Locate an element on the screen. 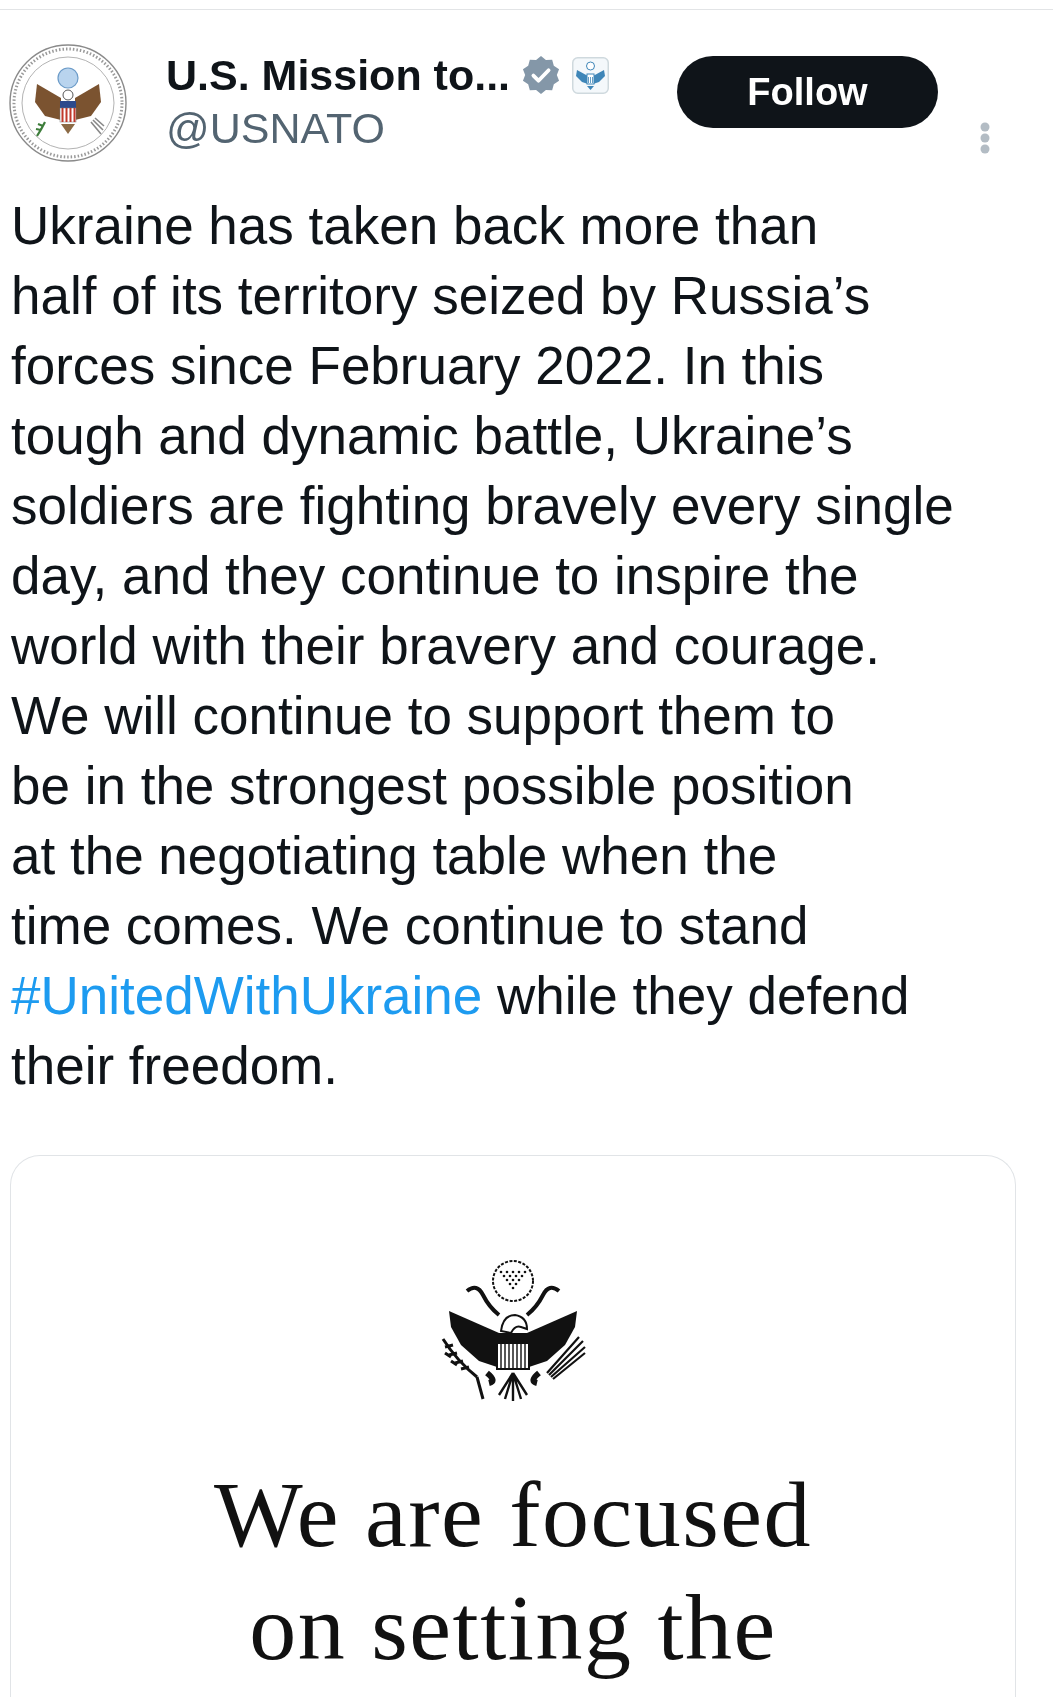  eagle-emblem-badge-icon is located at coordinates (591, 75).